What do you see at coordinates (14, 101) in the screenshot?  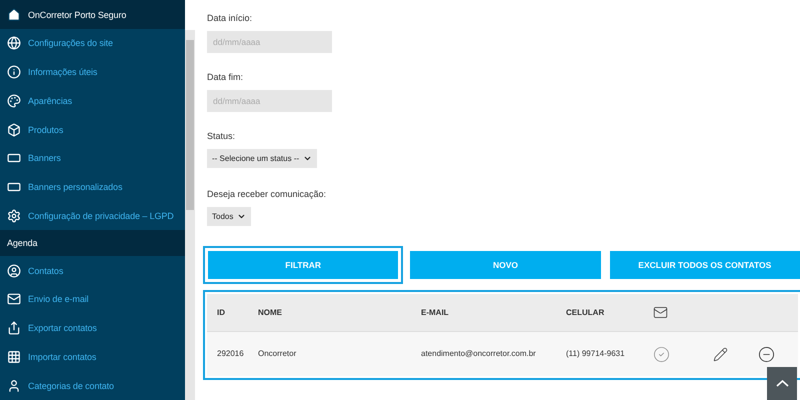 I see `palette-icon` at bounding box center [14, 101].